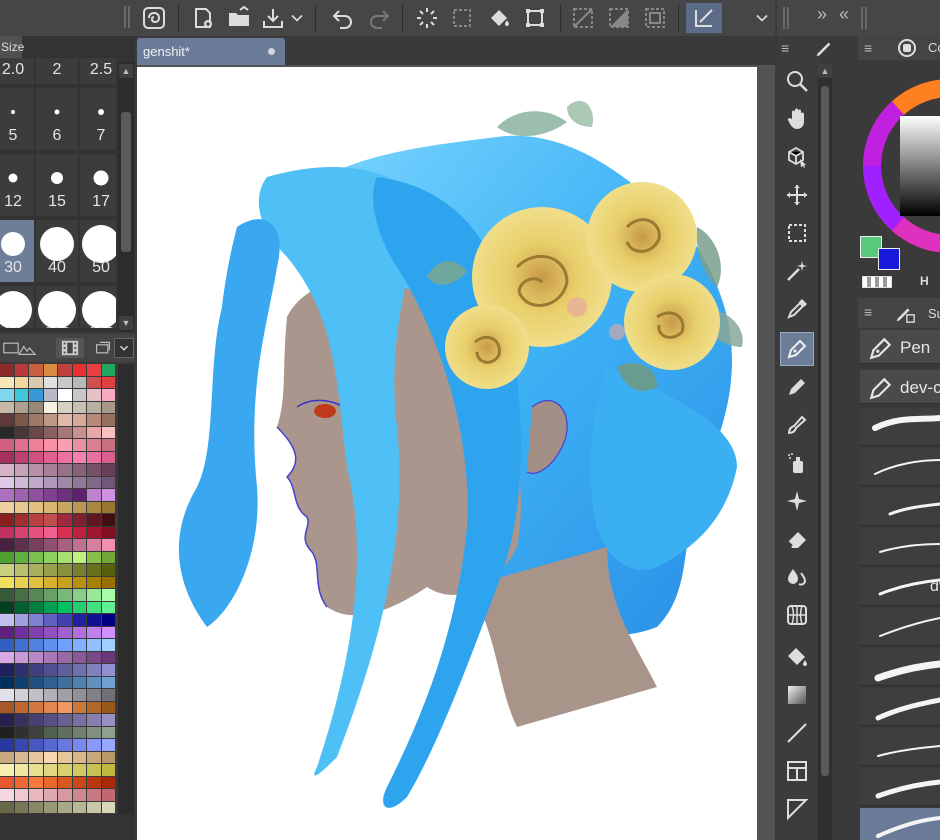 The height and width of the screenshot is (840, 940). Describe the element at coordinates (762, 18) in the screenshot. I see `toolbar-overflow-dropdown` at that location.